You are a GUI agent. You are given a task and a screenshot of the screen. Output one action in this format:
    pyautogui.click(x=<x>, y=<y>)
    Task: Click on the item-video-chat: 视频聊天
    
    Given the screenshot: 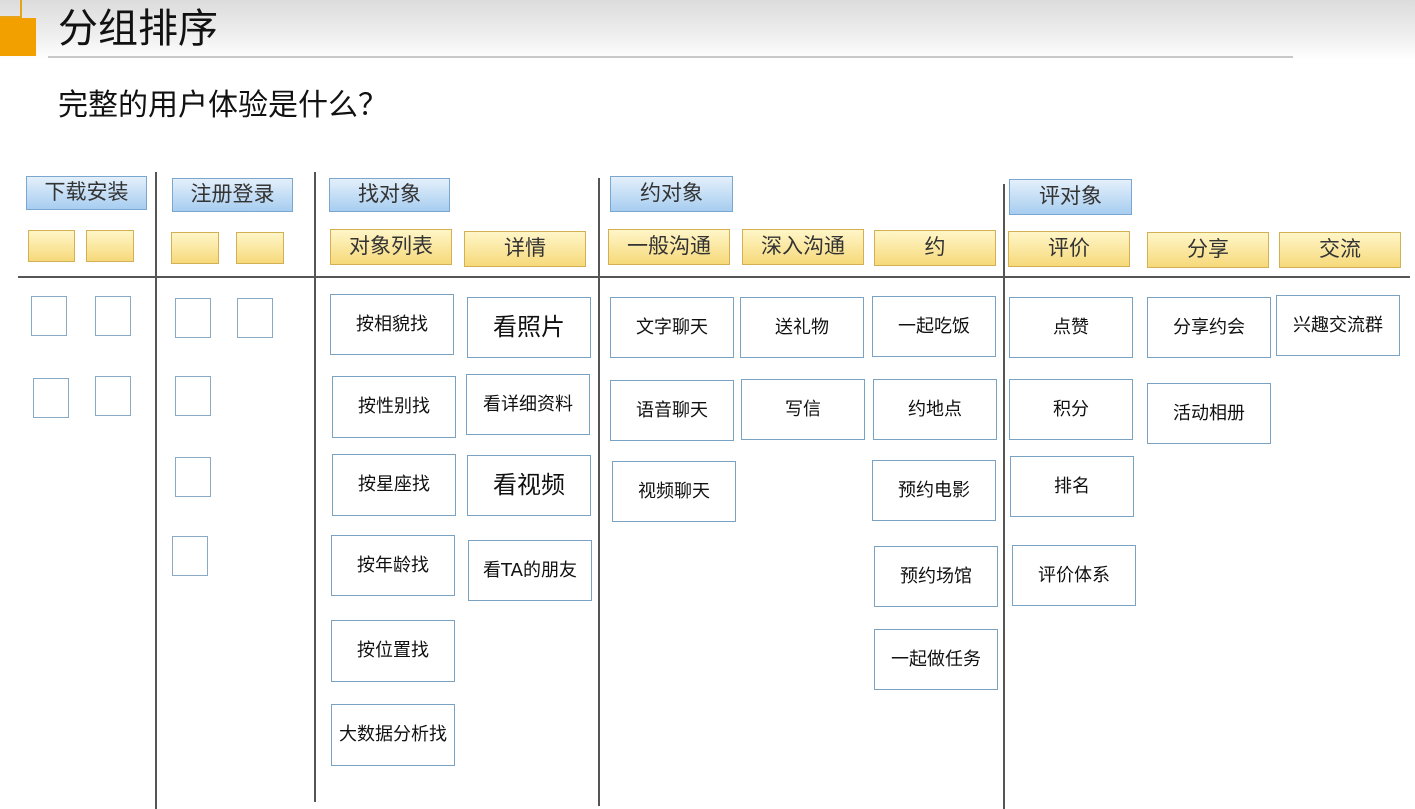 What is the action you would take?
    pyautogui.click(x=674, y=491)
    